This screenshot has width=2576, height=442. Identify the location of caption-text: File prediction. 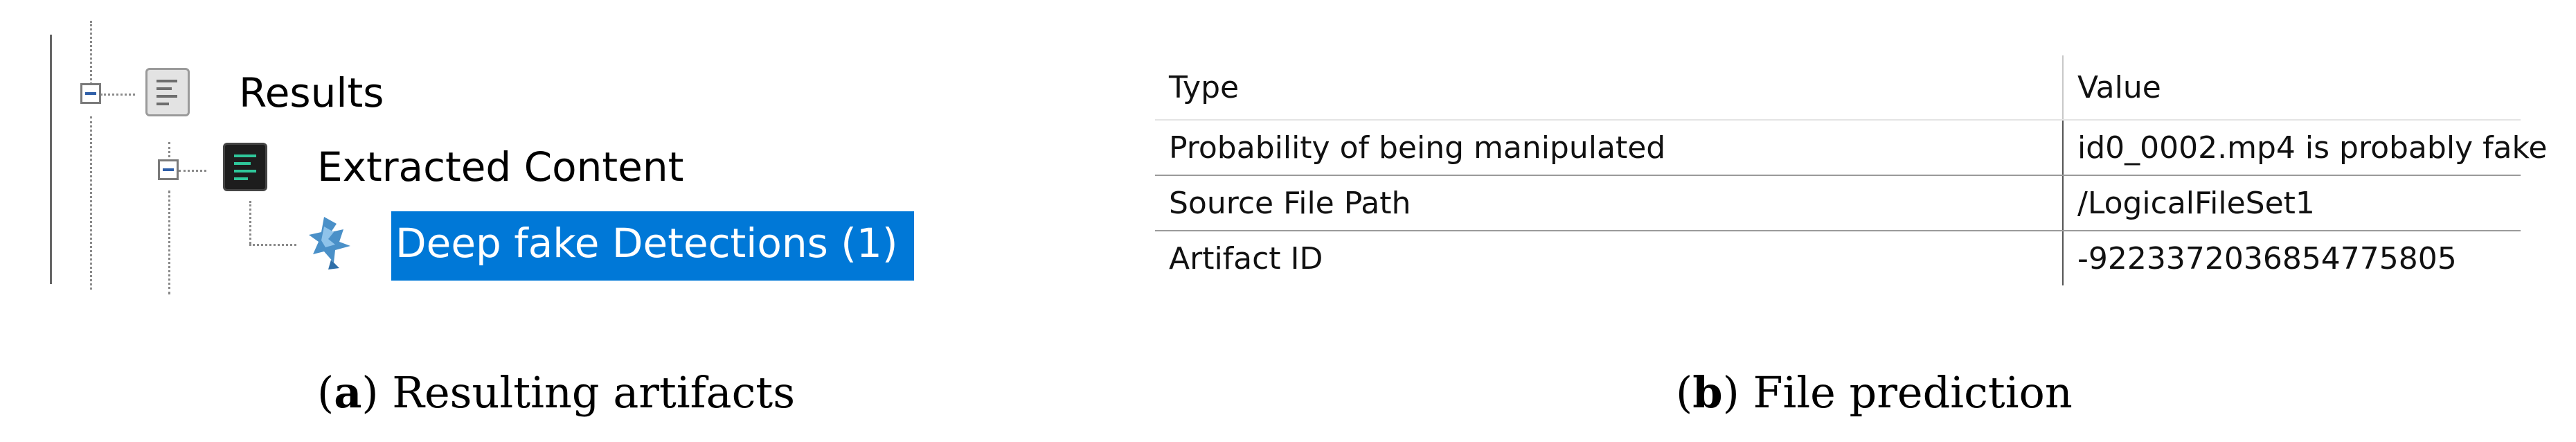
(1906, 392).